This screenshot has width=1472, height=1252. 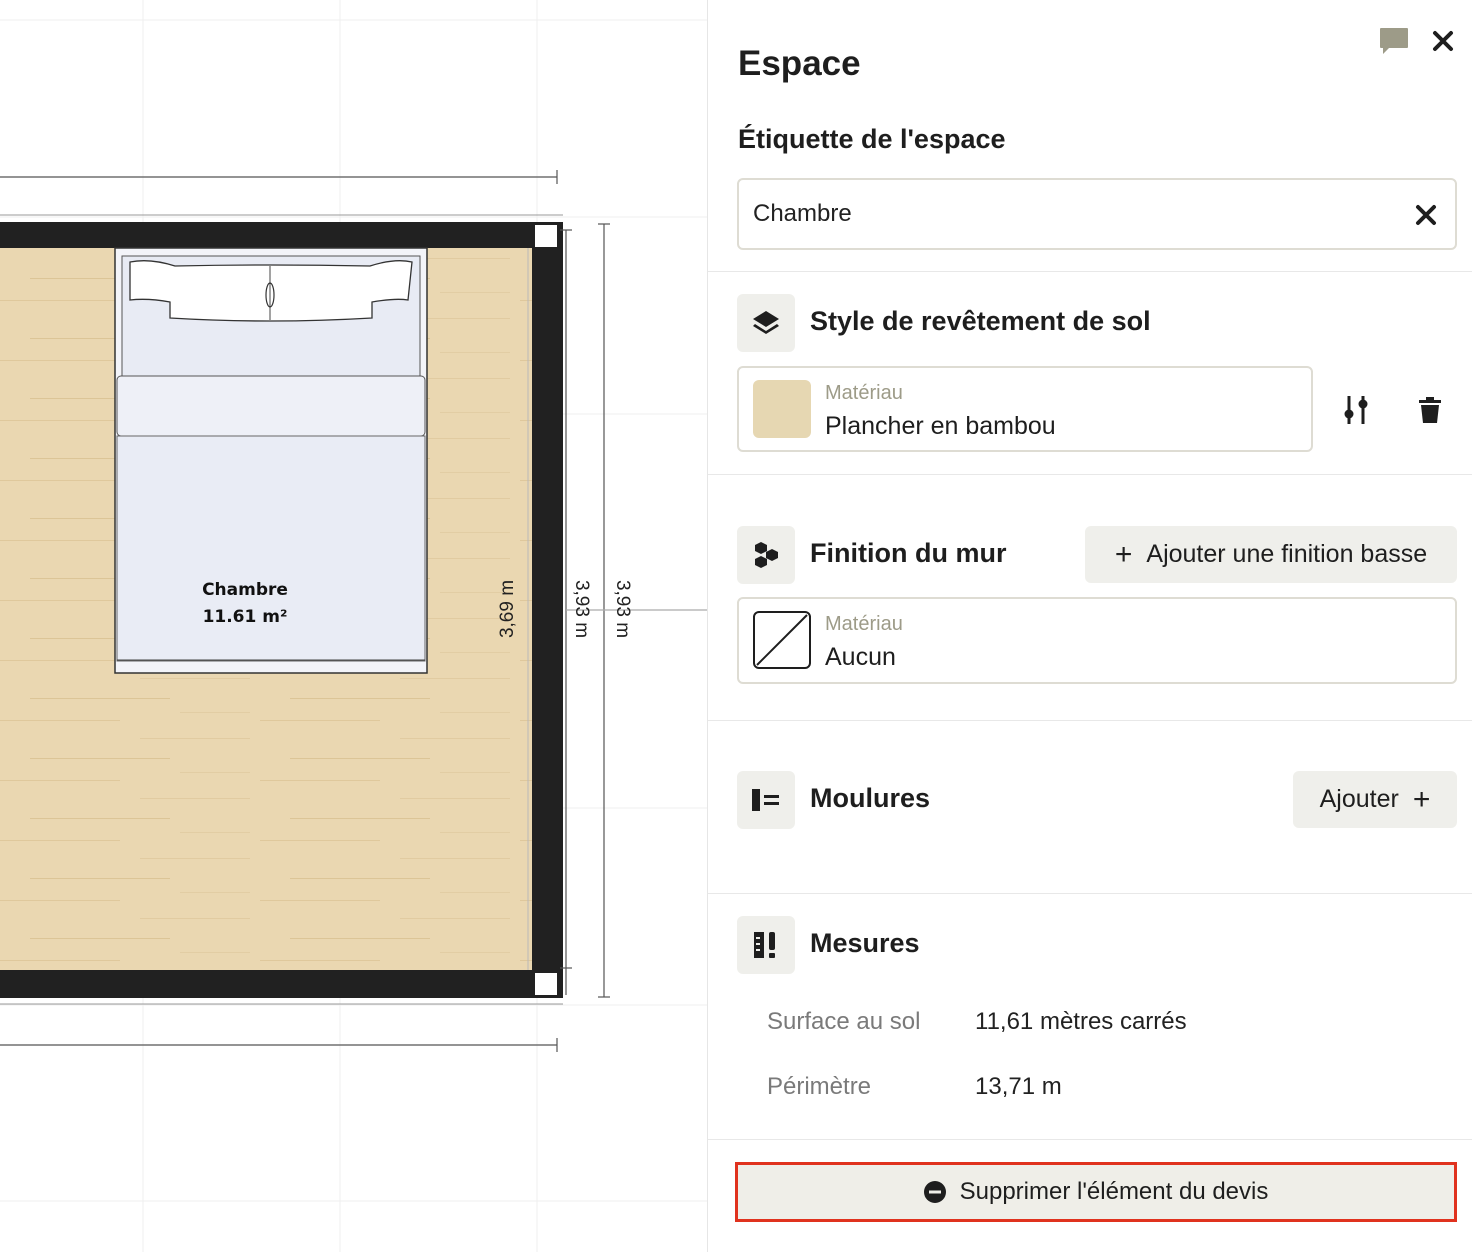 What do you see at coordinates (1097, 214) in the screenshot?
I see `space-label-input: Chambre` at bounding box center [1097, 214].